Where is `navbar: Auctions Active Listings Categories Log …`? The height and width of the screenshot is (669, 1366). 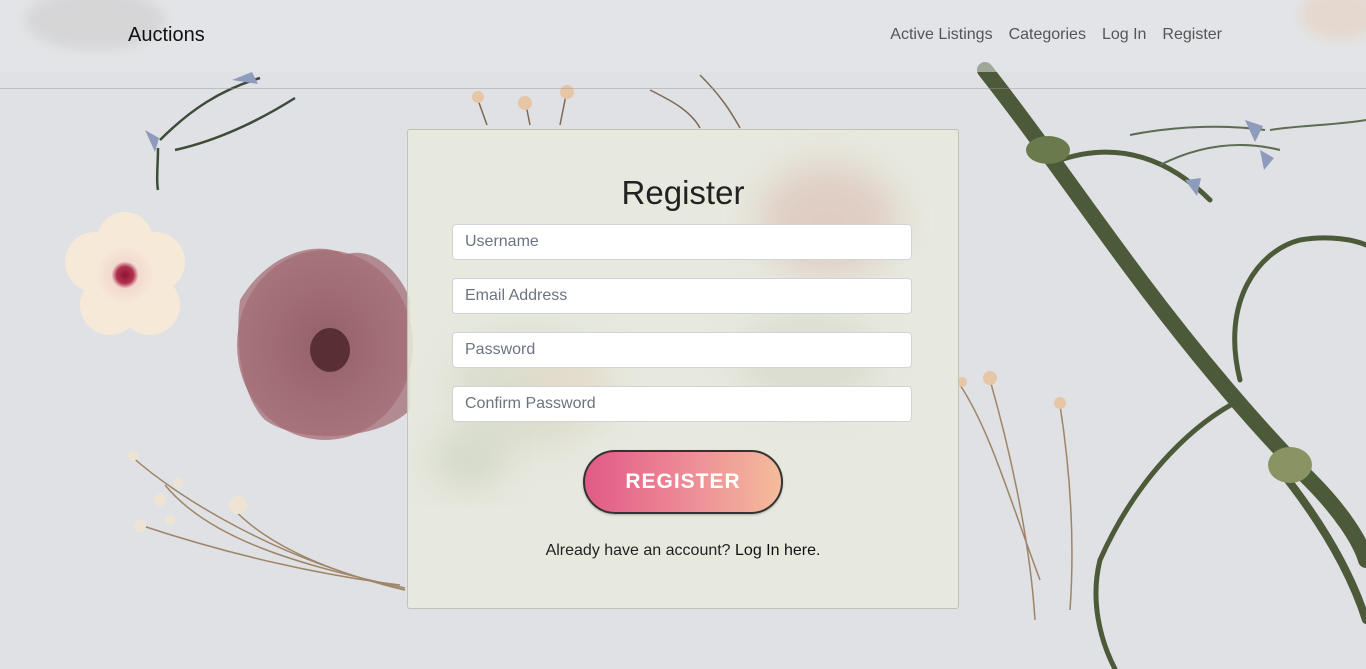 navbar: Auctions Active Listings Categories Log … is located at coordinates (683, 36).